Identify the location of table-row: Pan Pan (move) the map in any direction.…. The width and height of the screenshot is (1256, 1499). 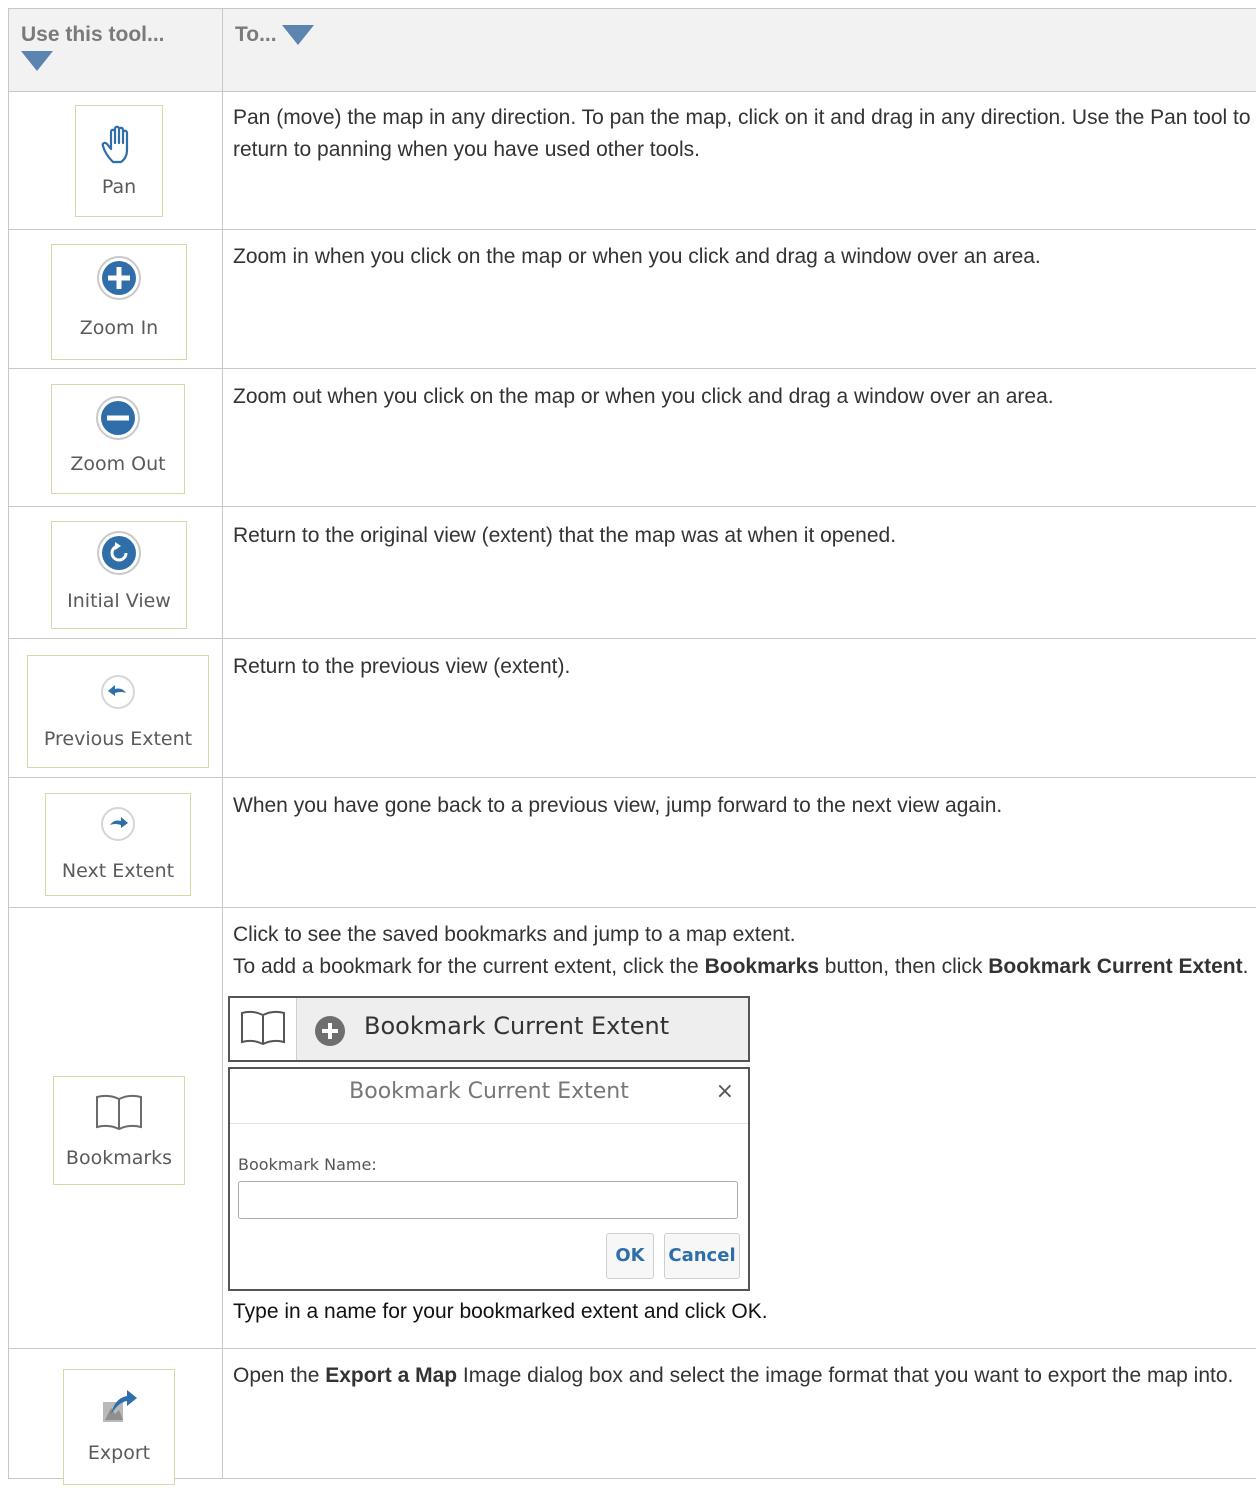
(632, 160).